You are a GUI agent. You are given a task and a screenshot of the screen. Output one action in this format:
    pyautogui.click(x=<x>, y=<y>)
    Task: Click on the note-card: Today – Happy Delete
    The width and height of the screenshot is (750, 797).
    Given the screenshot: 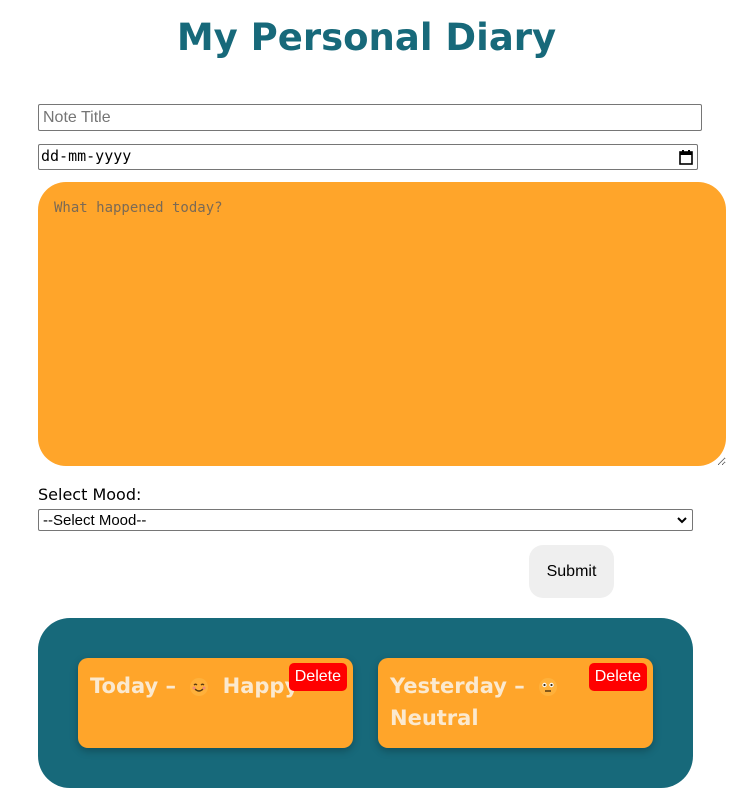 What is the action you would take?
    pyautogui.click(x=215, y=703)
    